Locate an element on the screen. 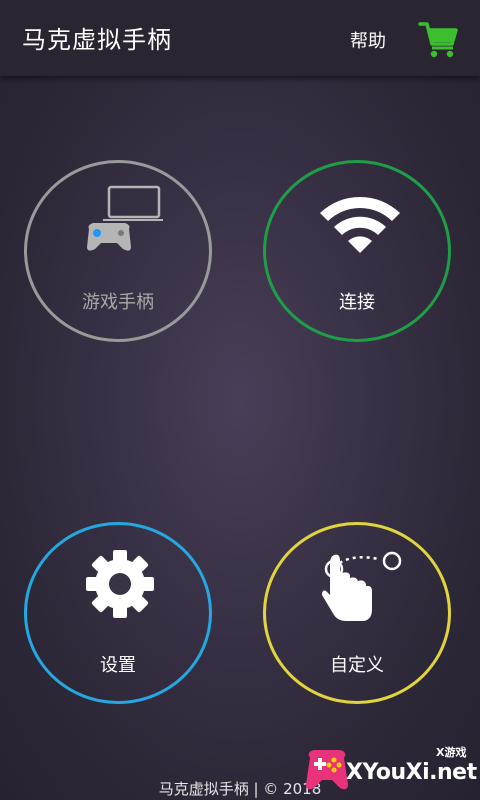 The image size is (480, 800). touch-gesture-icon is located at coordinates (362, 586).